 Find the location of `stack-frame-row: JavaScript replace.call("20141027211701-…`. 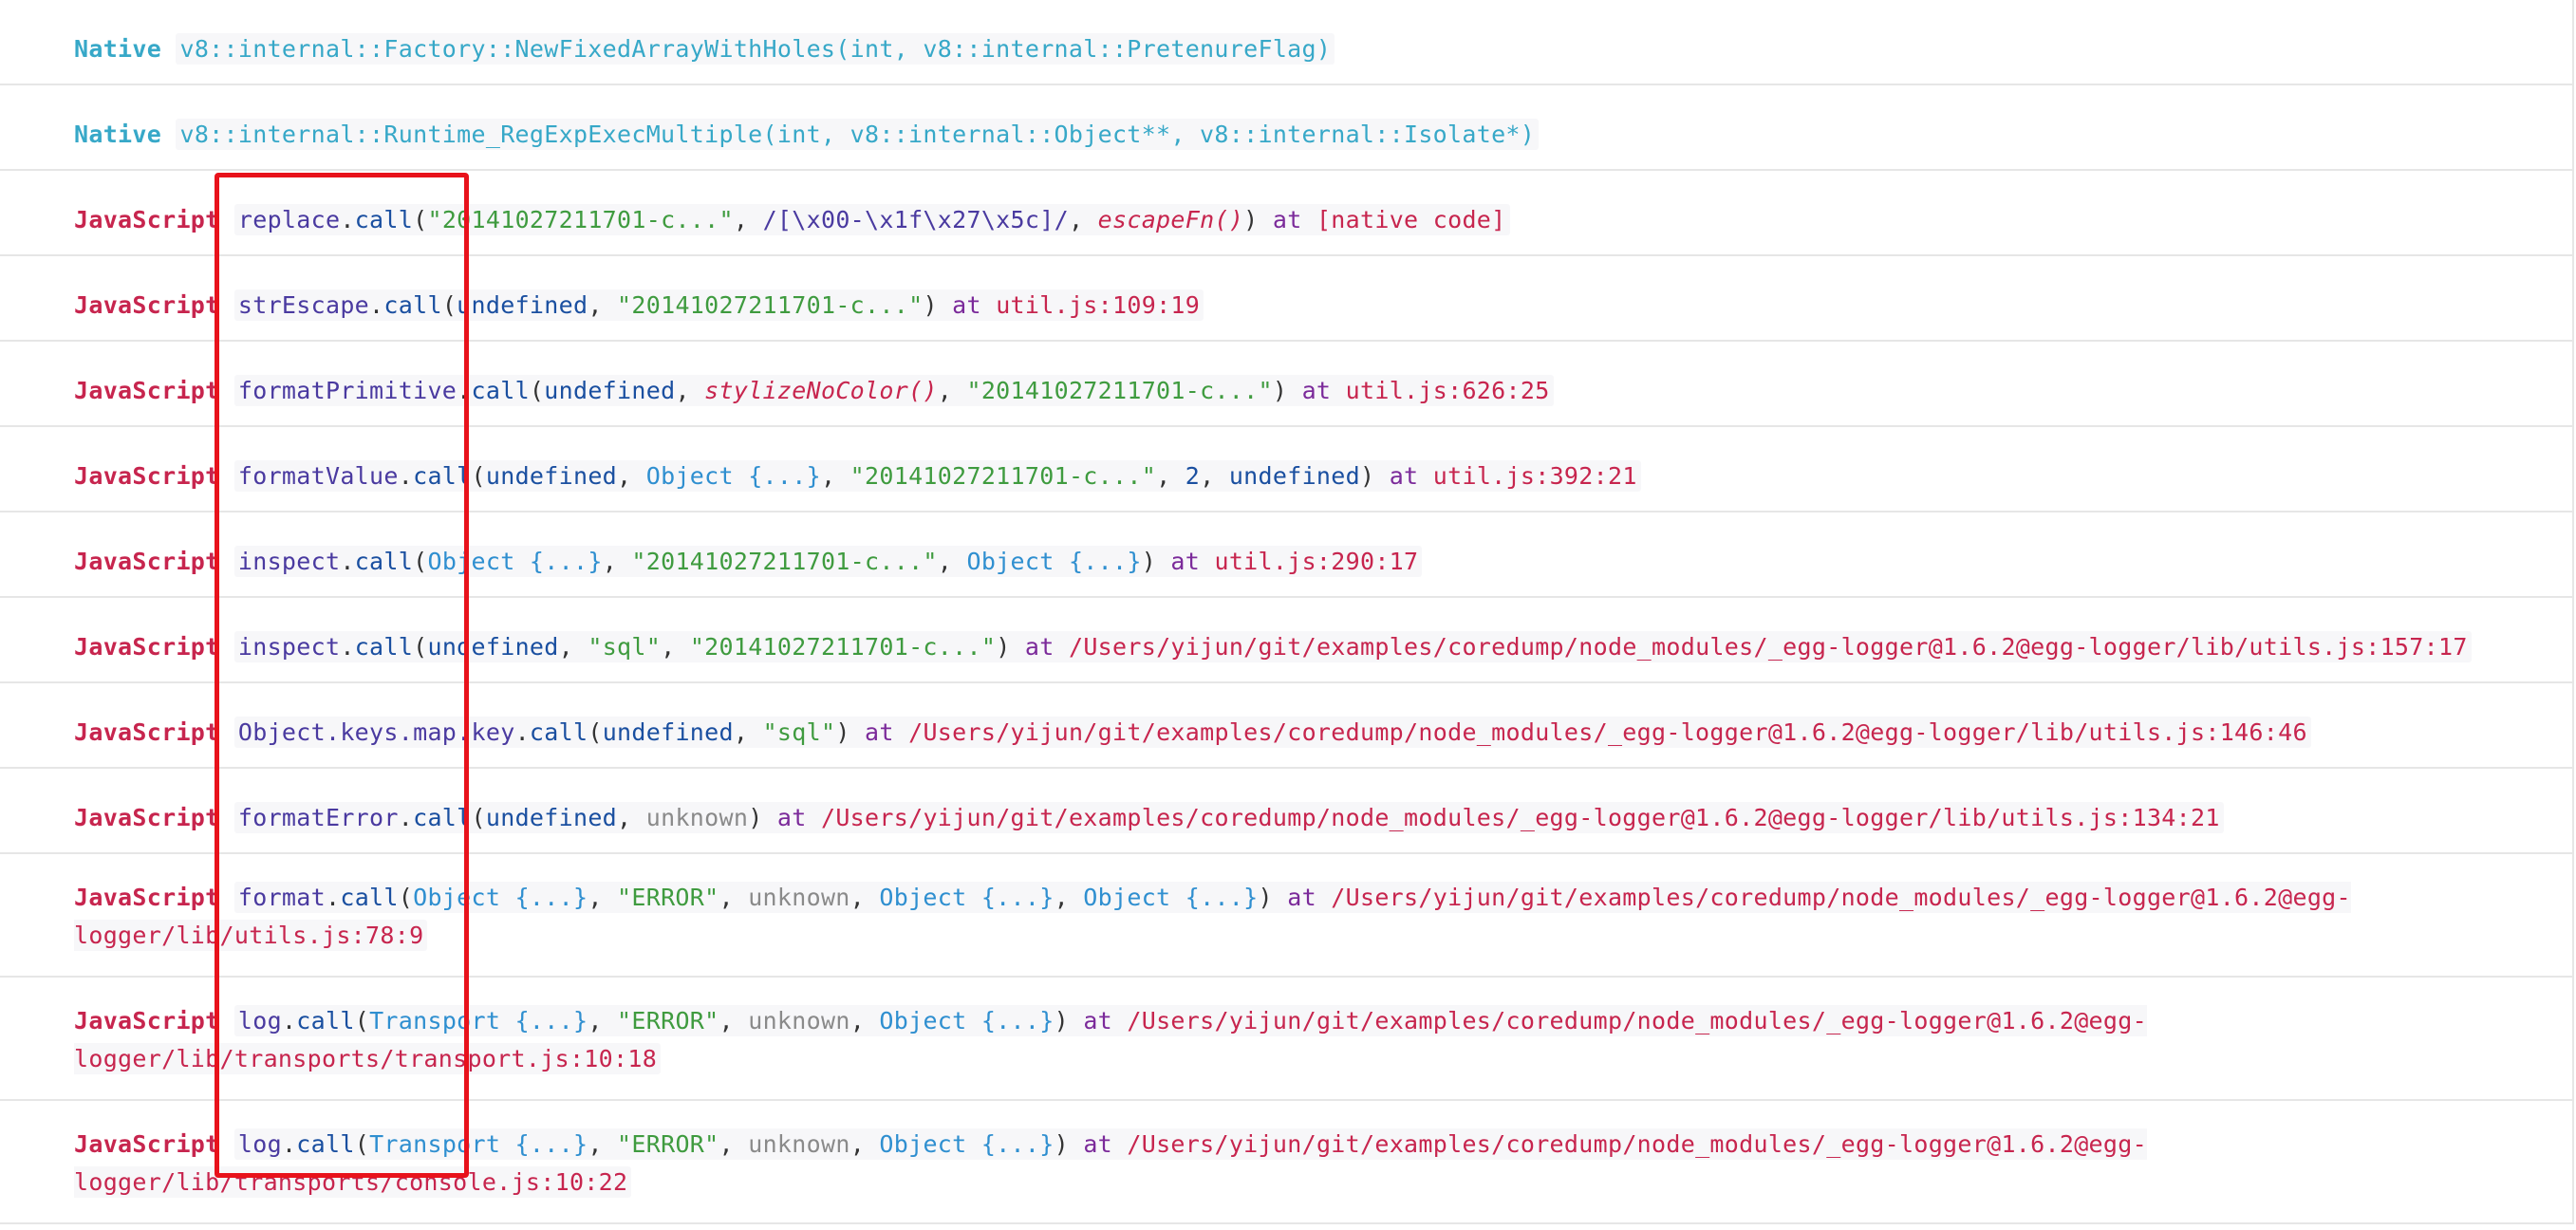

stack-frame-row: JavaScript replace.call("20141027211701-… is located at coordinates (1287, 213).